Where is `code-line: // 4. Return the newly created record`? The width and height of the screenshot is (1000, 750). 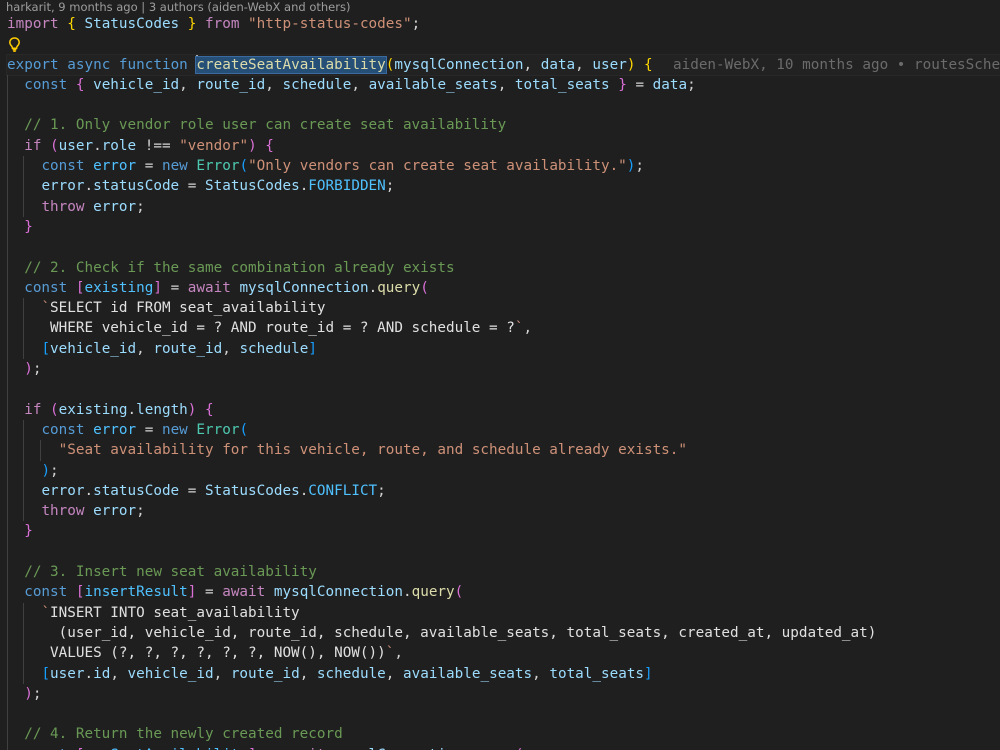 code-line: // 4. Return the newly created record is located at coordinates (503, 734).